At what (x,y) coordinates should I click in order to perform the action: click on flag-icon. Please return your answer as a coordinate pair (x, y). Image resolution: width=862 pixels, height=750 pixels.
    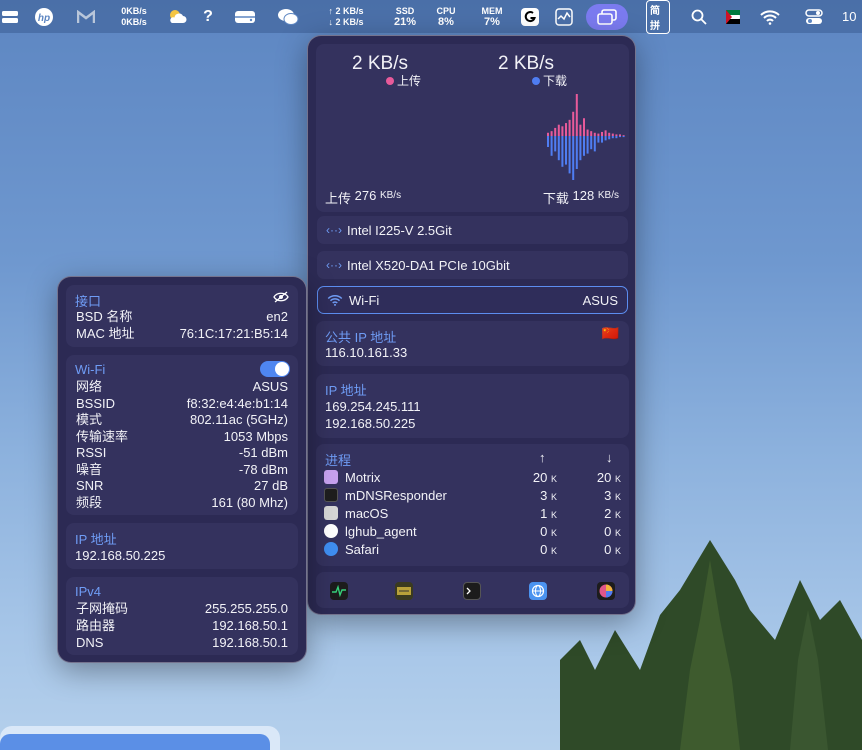
    Looking at the image, I should click on (733, 16).